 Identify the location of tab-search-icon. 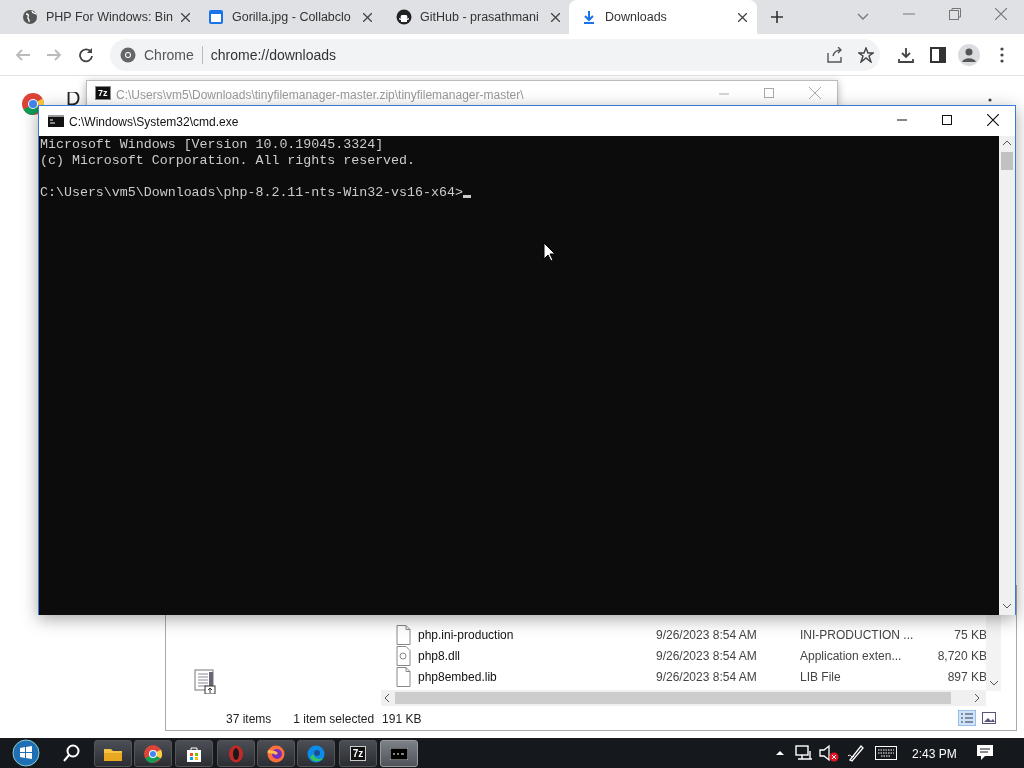
(863, 17).